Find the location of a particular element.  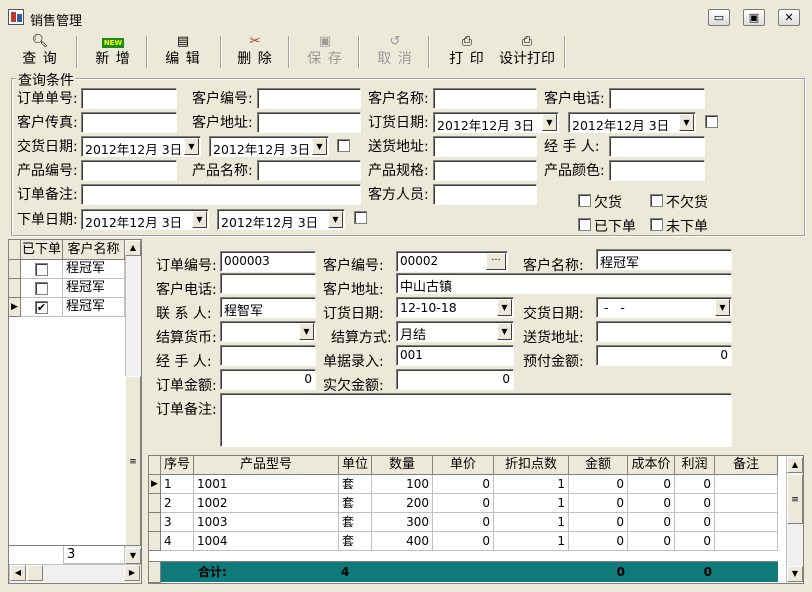

detail-owed-input: 0 is located at coordinates (455, 379).